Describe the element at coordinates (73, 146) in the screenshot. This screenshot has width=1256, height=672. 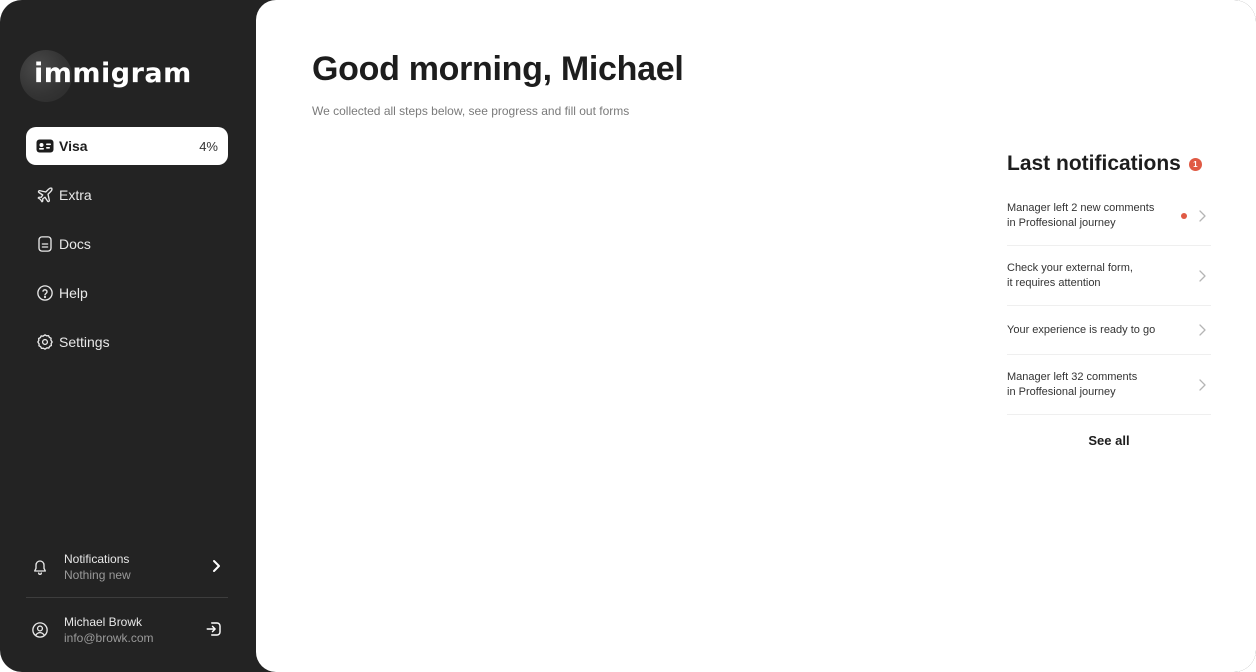
I see `sidebar-item-label: Visa` at that location.